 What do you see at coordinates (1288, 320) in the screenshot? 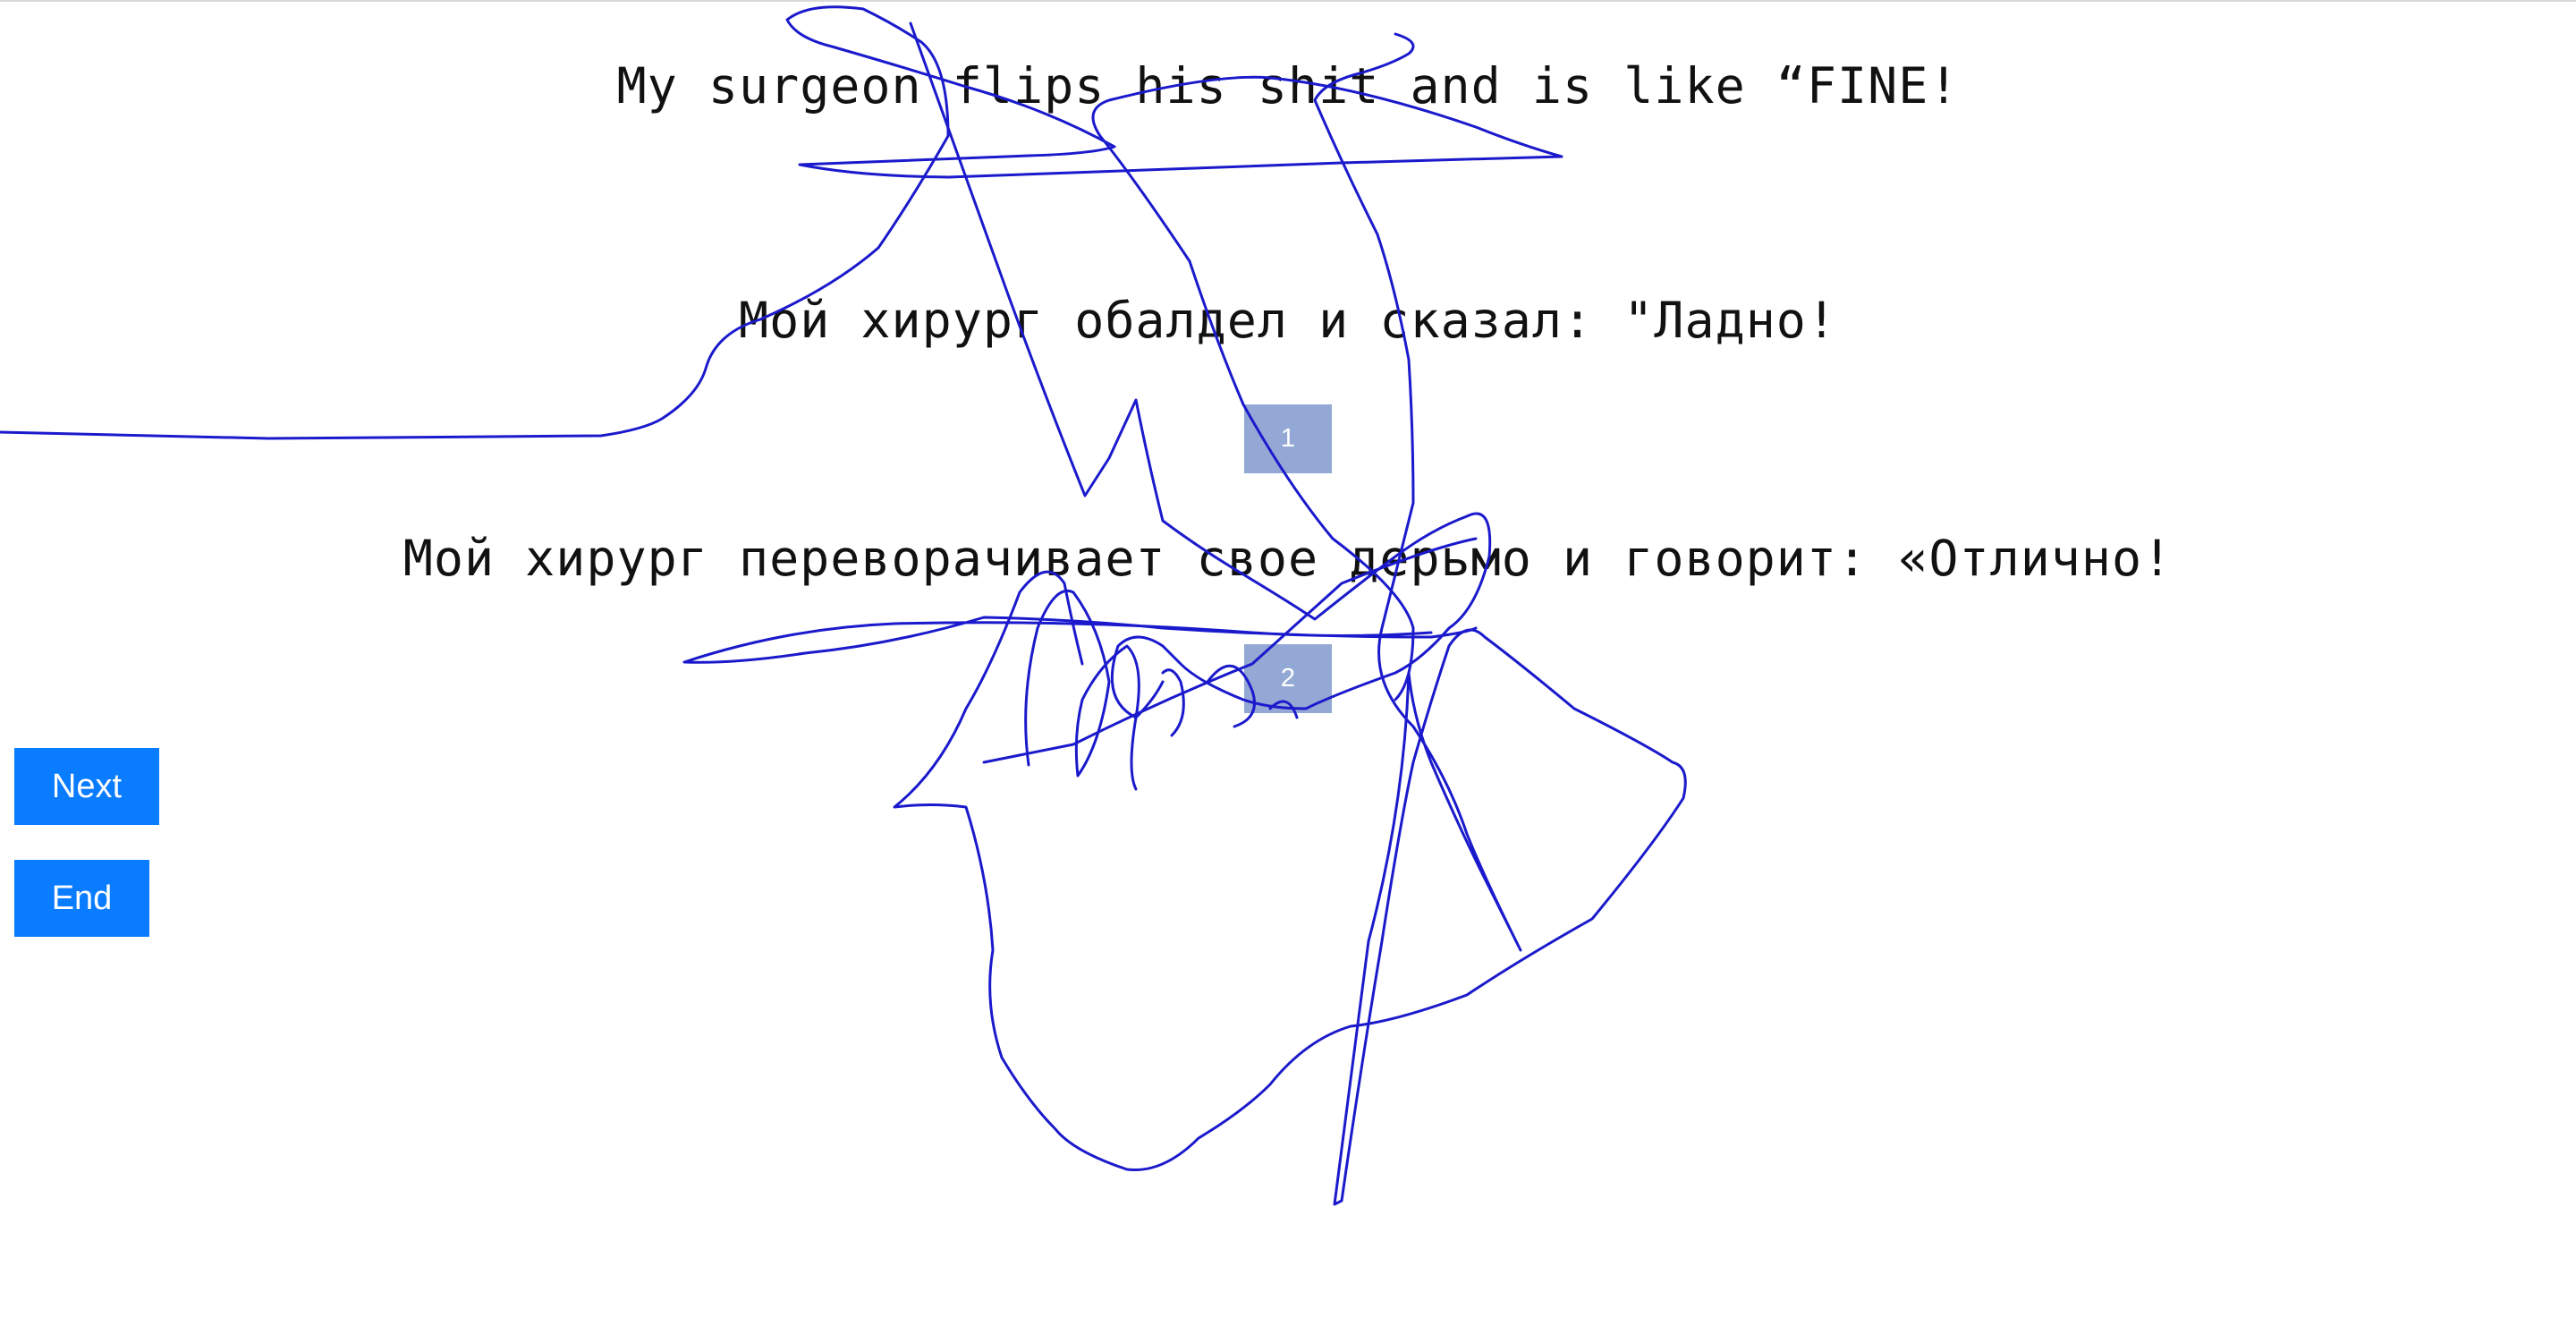
I see `translation-sentence-1: Мой хирург обалдел и сказал: "Ладно!` at bounding box center [1288, 320].